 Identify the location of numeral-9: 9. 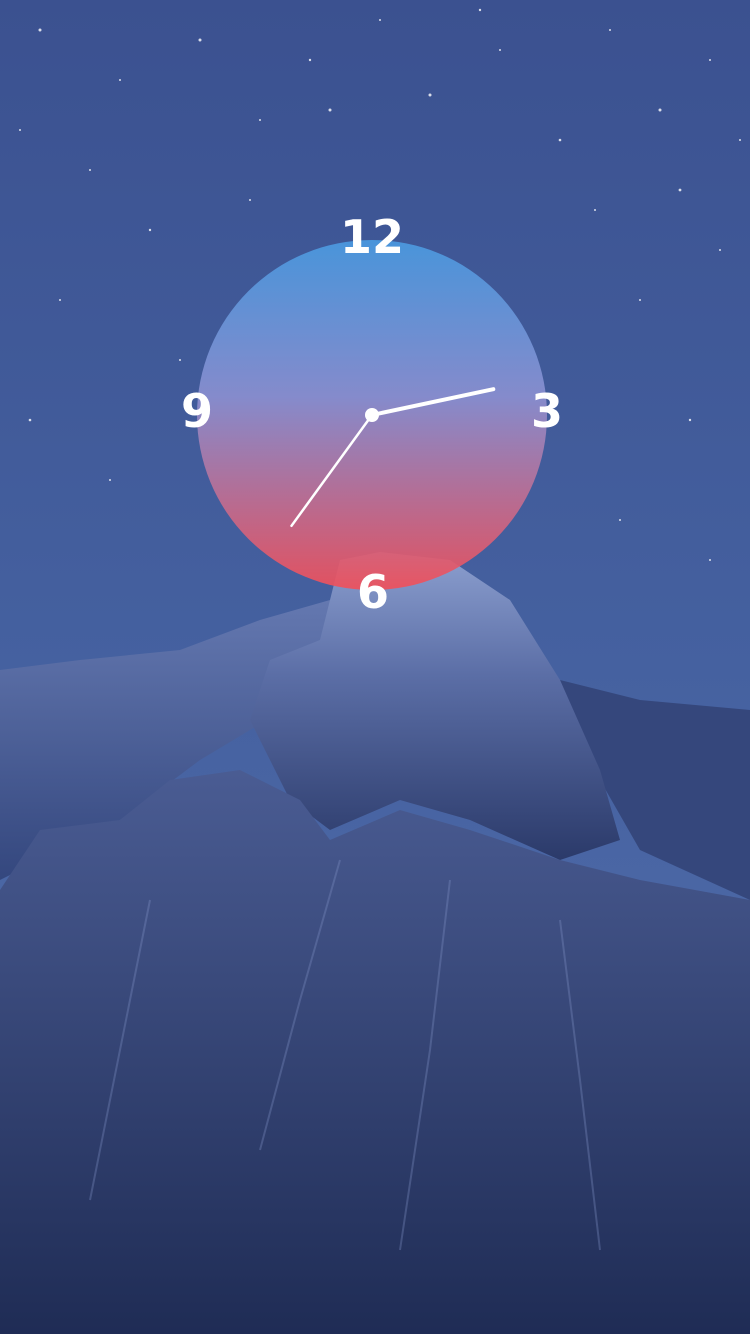
(197, 411).